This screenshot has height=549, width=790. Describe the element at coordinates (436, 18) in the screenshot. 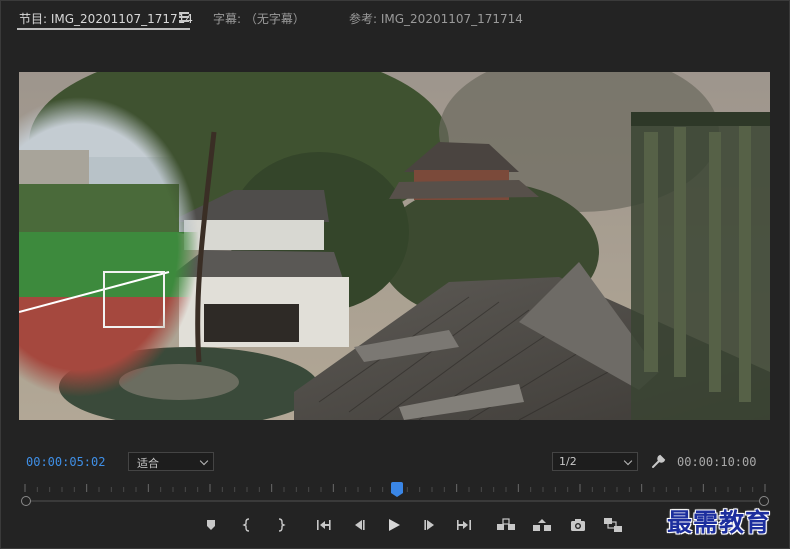

I see `tab-reference: 参考: IMG_20201107_171714` at that location.